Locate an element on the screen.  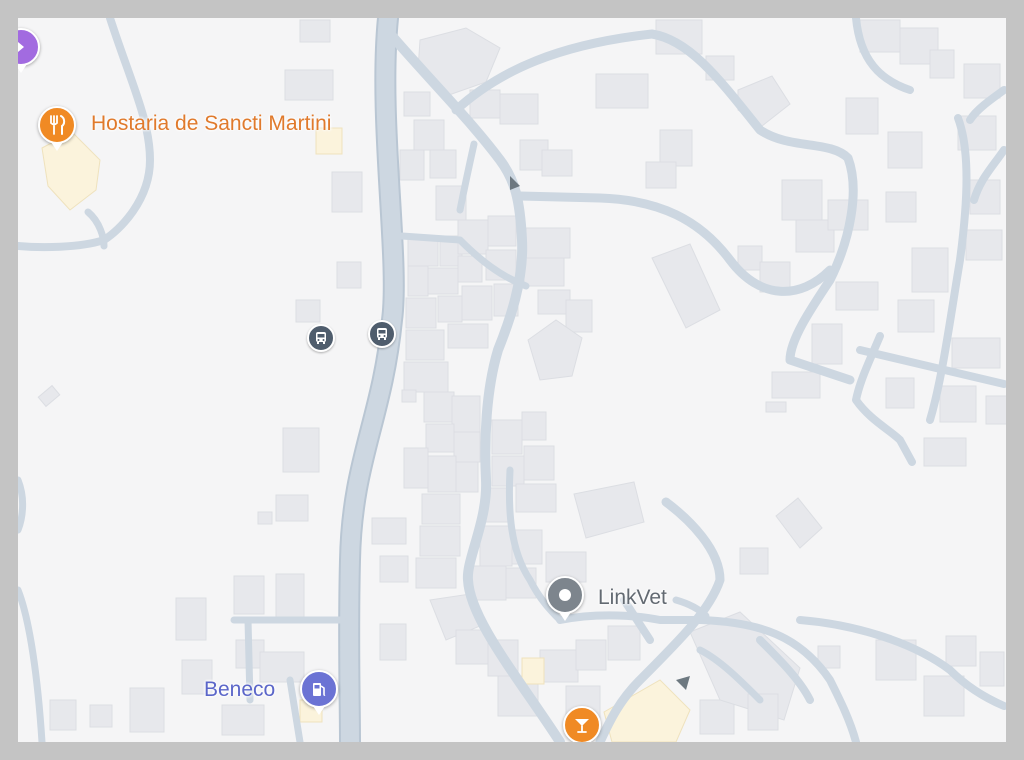
fork-knife-icon is located at coordinates (58, 125).